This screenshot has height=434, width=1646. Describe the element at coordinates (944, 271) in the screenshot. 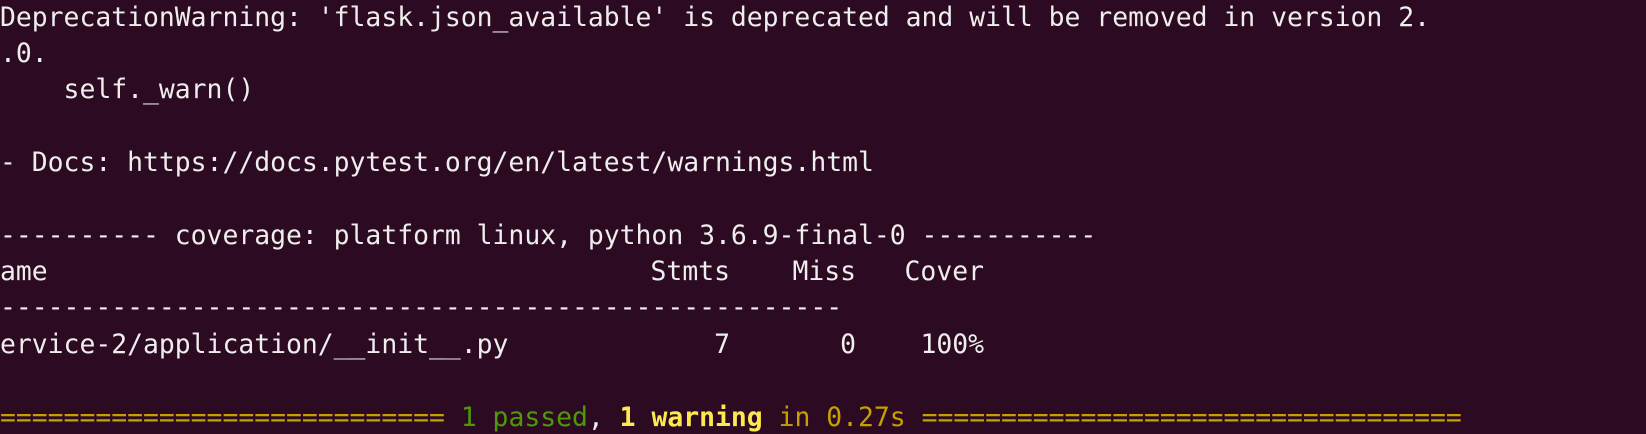

I see `column-header-cover: Cover` at that location.